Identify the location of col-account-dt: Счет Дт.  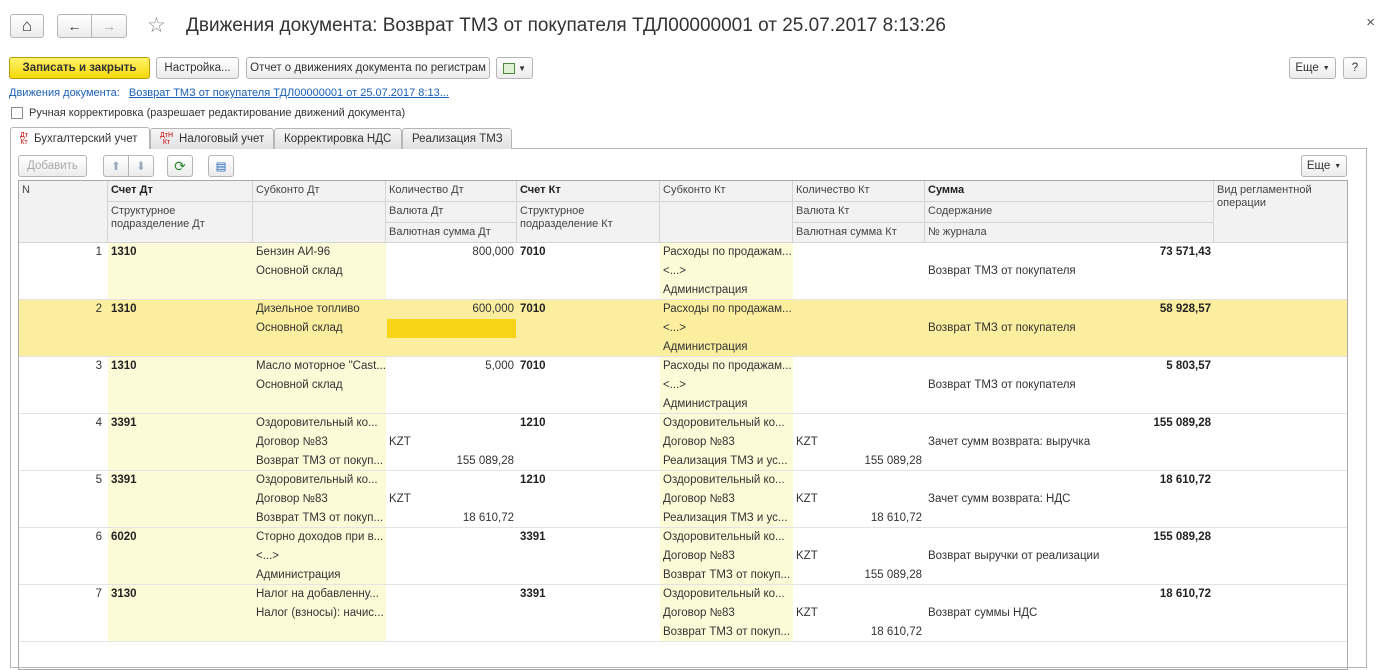
(180, 191).